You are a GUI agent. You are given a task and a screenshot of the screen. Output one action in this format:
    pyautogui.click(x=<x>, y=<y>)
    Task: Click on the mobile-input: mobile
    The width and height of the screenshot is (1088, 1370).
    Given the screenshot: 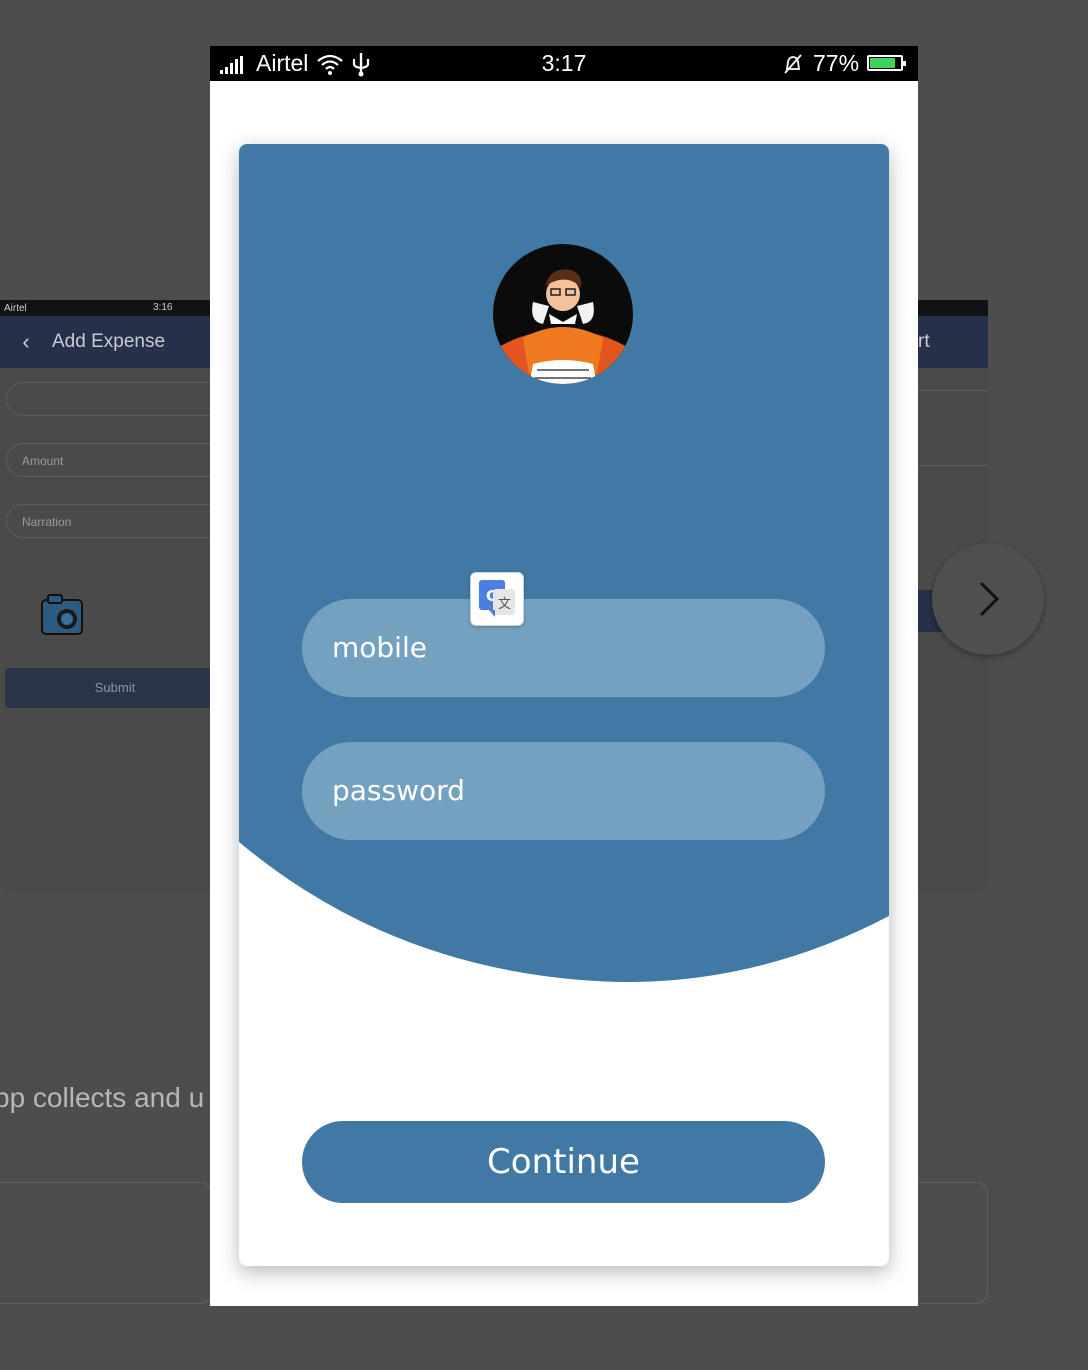 What is the action you would take?
    pyautogui.click(x=563, y=648)
    